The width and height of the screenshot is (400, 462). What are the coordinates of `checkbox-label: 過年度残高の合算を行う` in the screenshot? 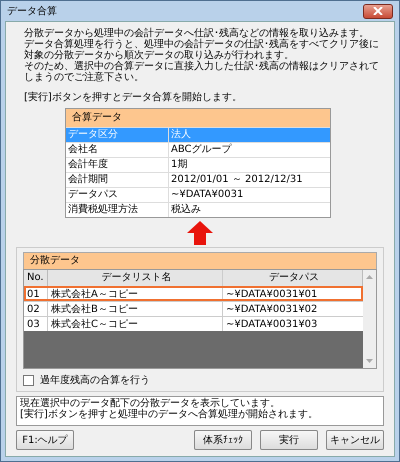 It's located at (95, 380).